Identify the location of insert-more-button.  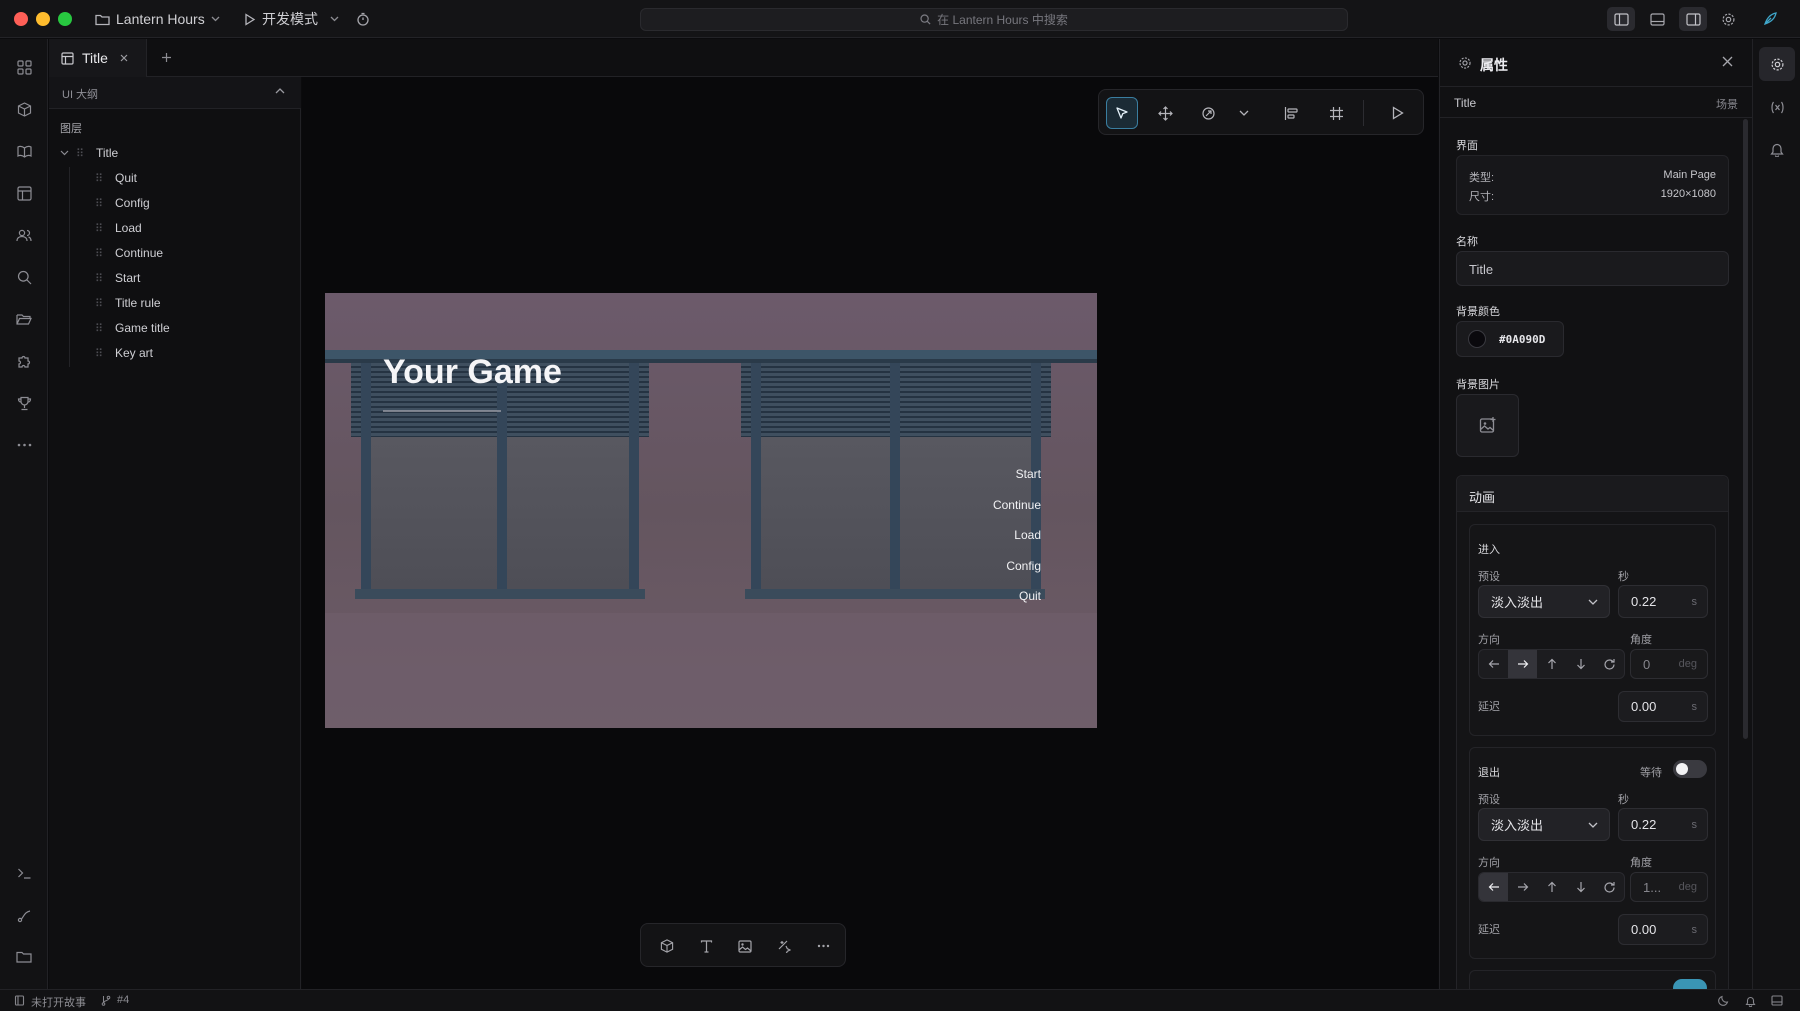
(823, 946).